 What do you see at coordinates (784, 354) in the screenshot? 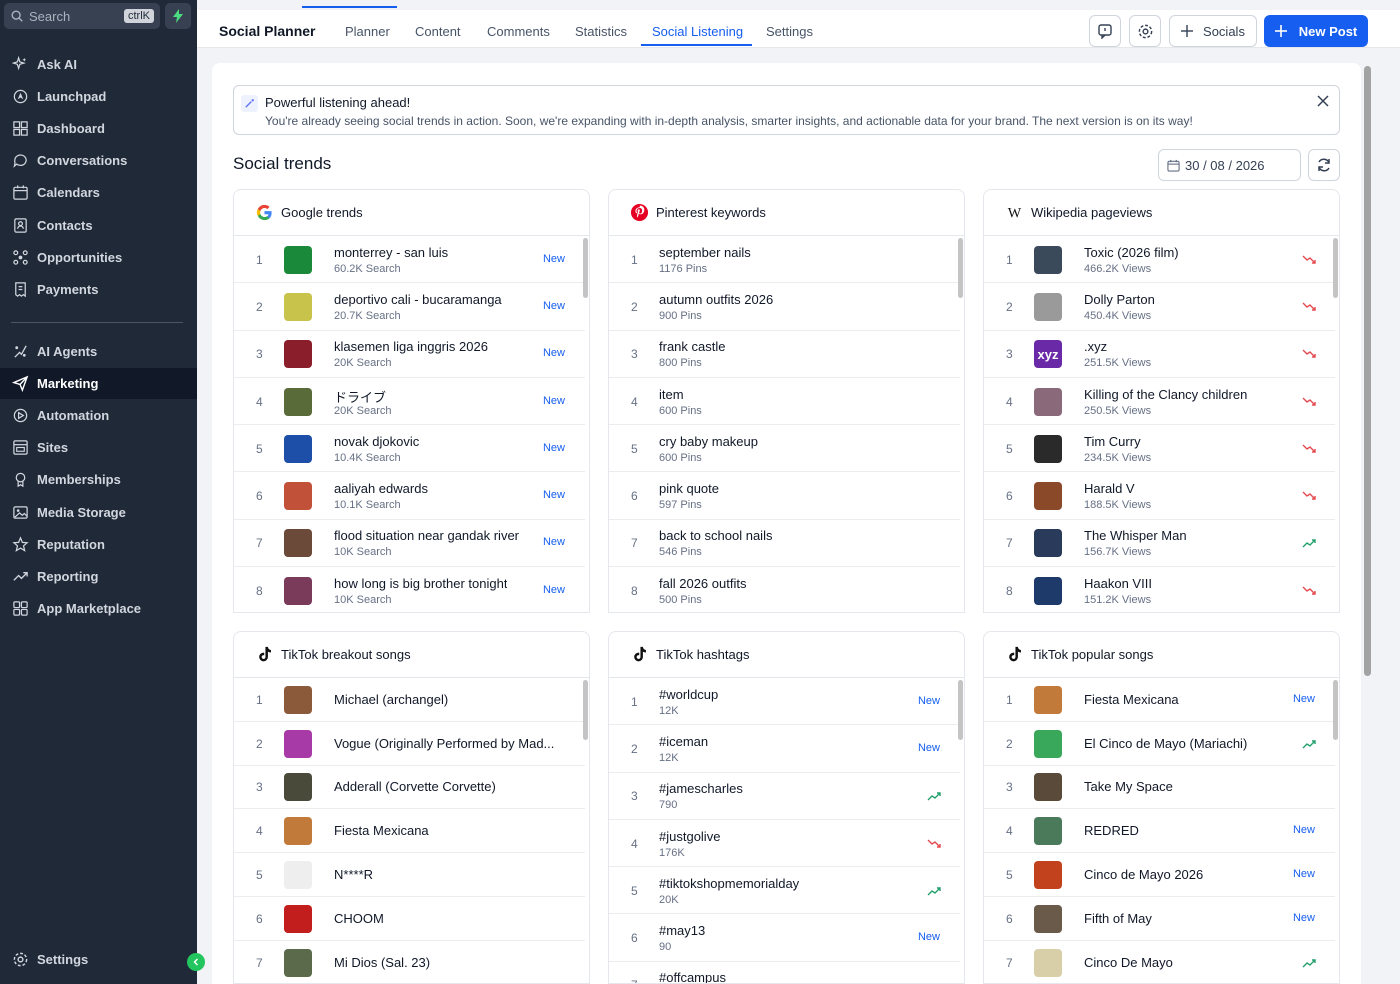
I see `list-item: 3 frank castle 800 Pins` at bounding box center [784, 354].